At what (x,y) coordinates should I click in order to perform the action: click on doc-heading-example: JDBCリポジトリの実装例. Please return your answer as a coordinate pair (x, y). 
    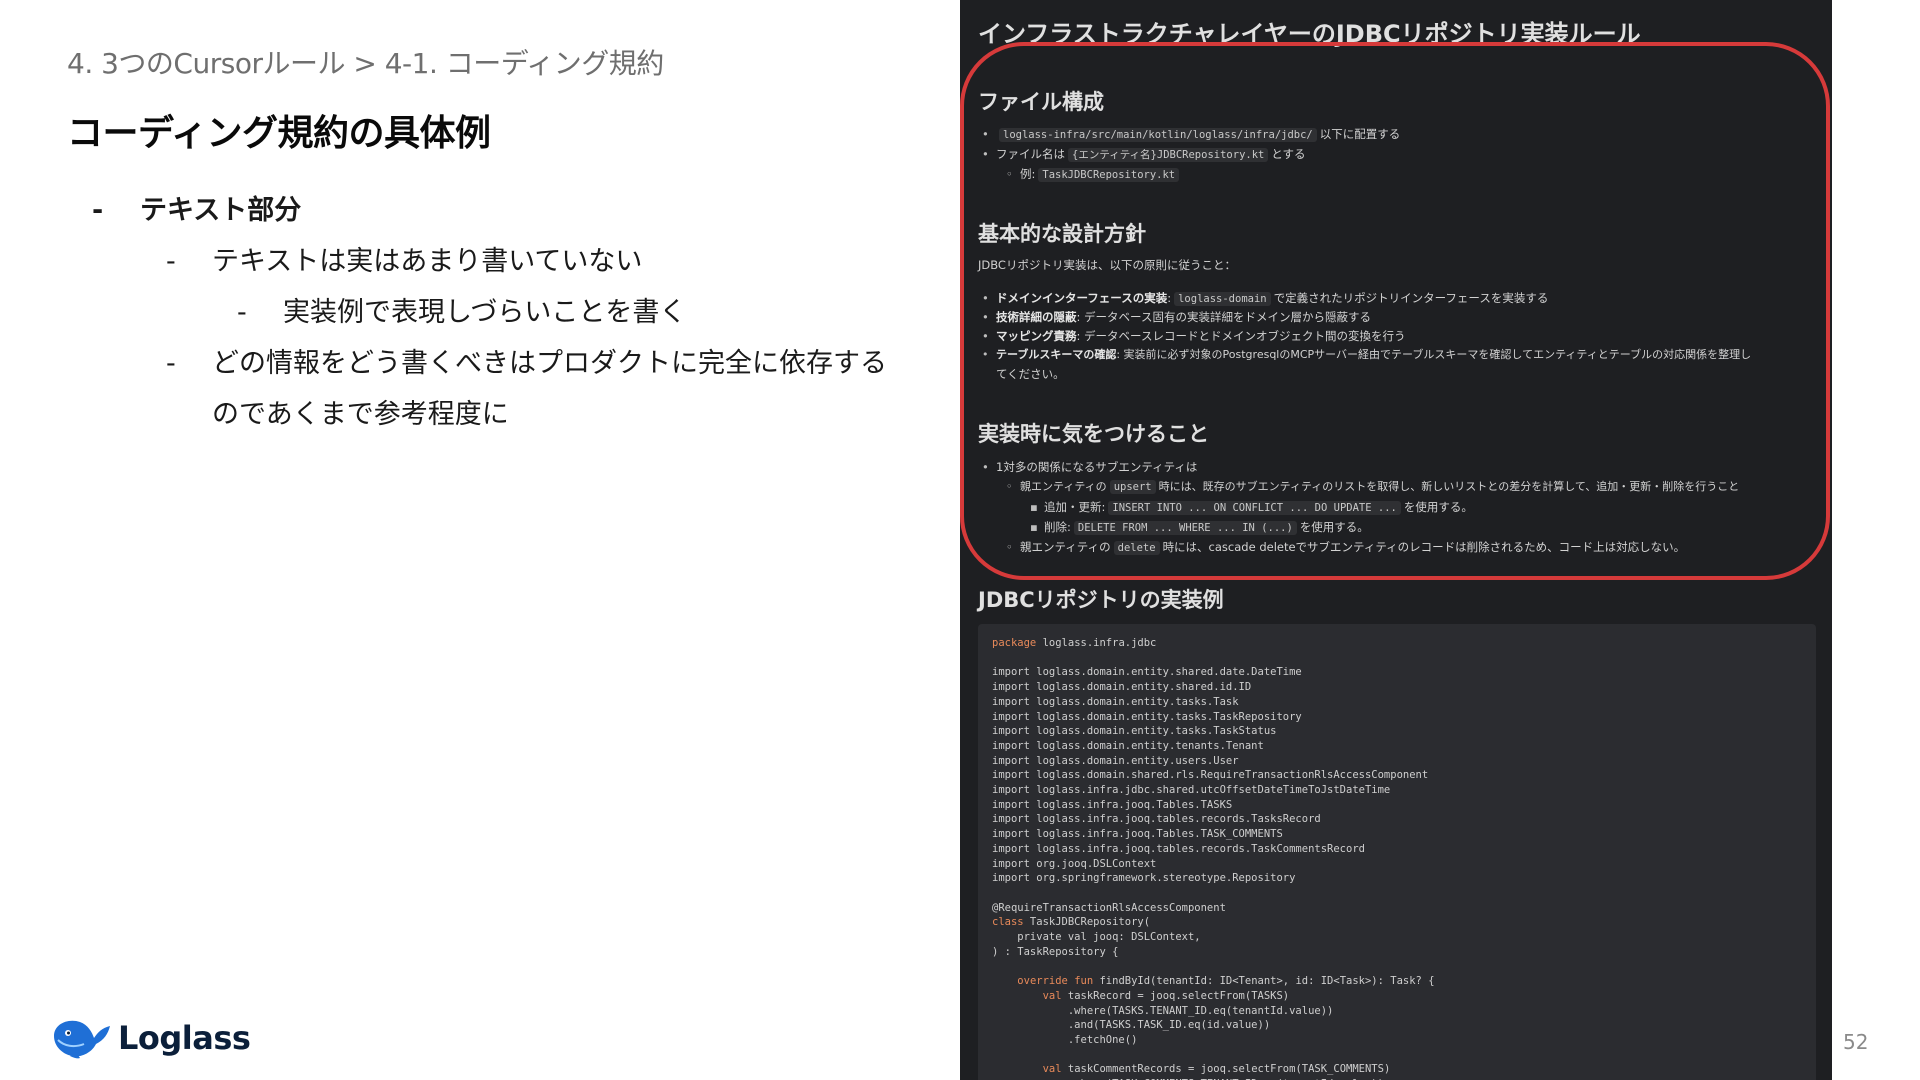
    Looking at the image, I should click on (1101, 600).